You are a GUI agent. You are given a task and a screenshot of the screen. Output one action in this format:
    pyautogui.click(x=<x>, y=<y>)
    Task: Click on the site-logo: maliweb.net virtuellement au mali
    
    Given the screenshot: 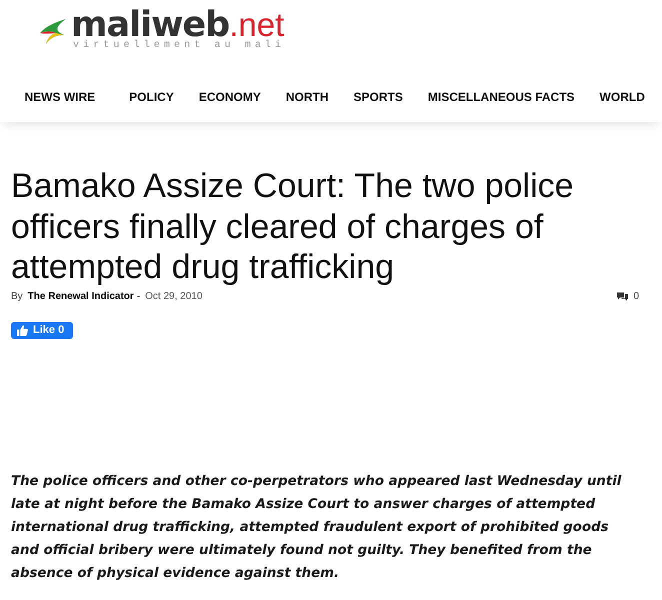 What is the action you would take?
    pyautogui.click(x=162, y=30)
    